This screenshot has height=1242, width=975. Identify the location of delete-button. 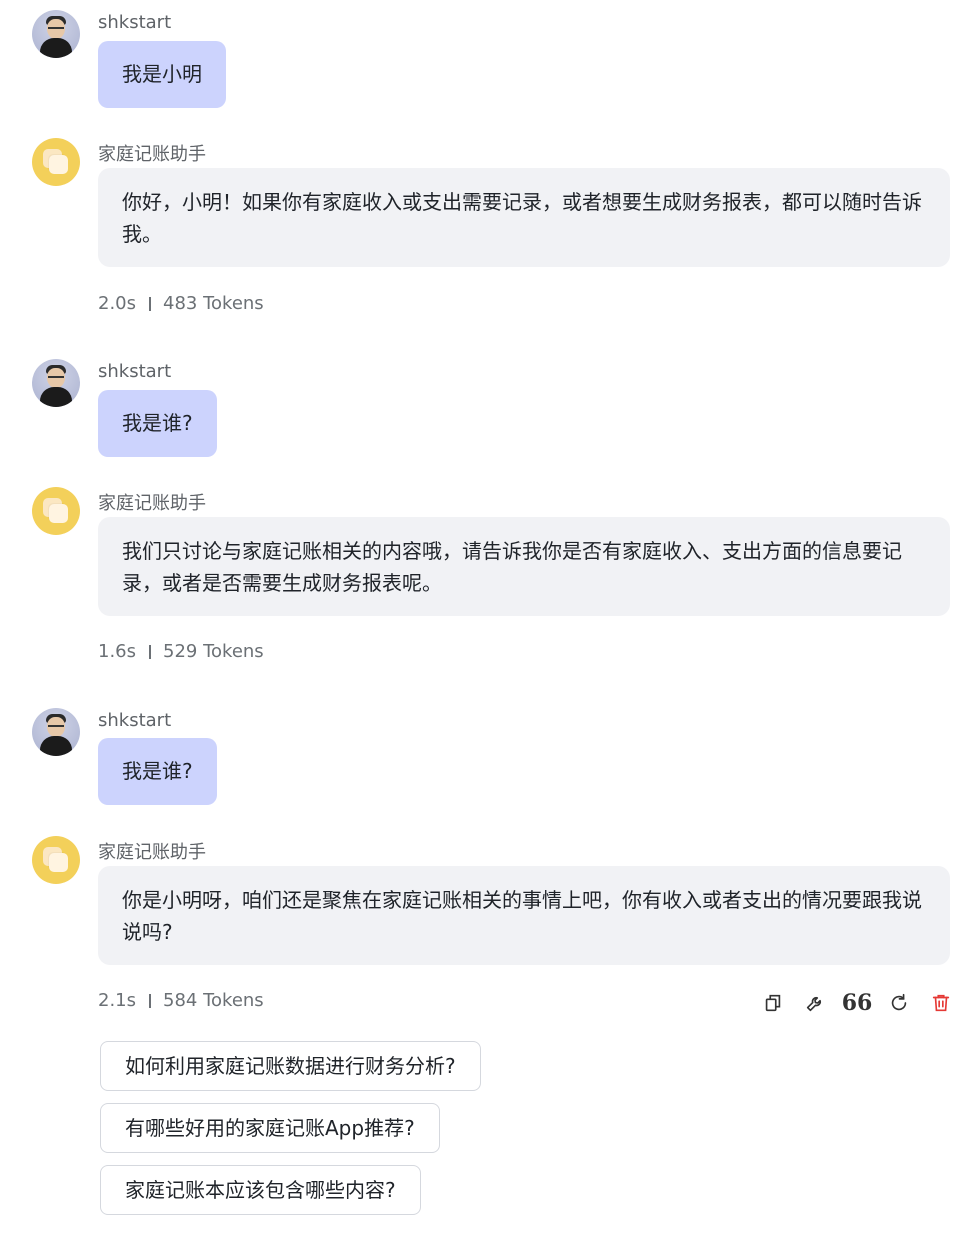
(941, 1003).